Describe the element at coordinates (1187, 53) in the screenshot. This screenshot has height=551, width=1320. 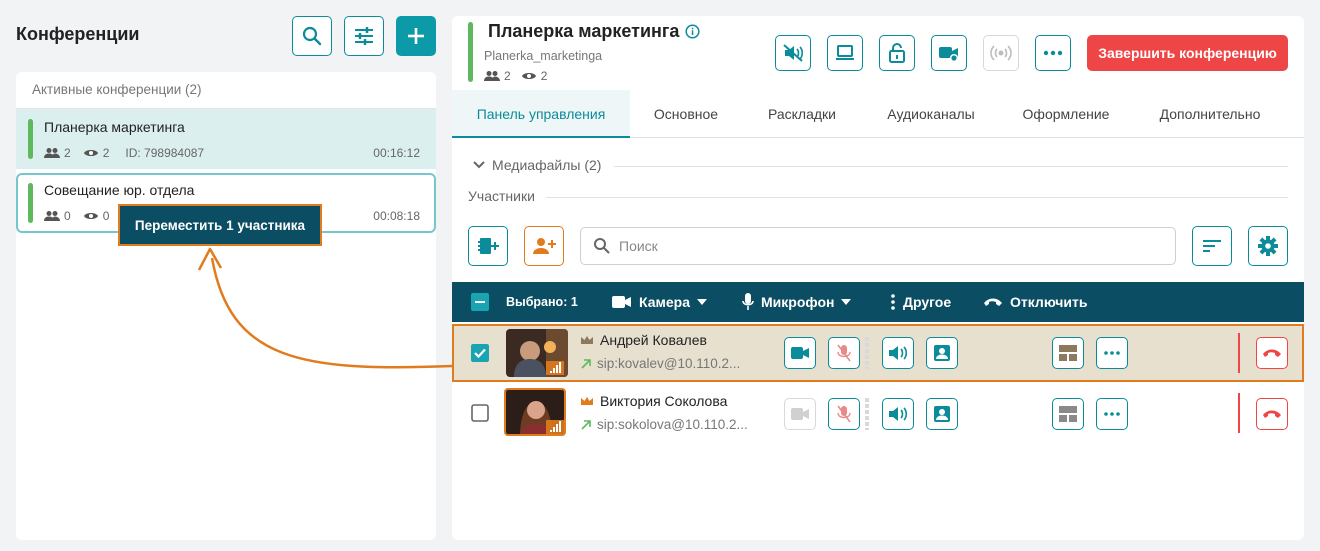
I see `end-conference-button: Завершить конференцию` at that location.